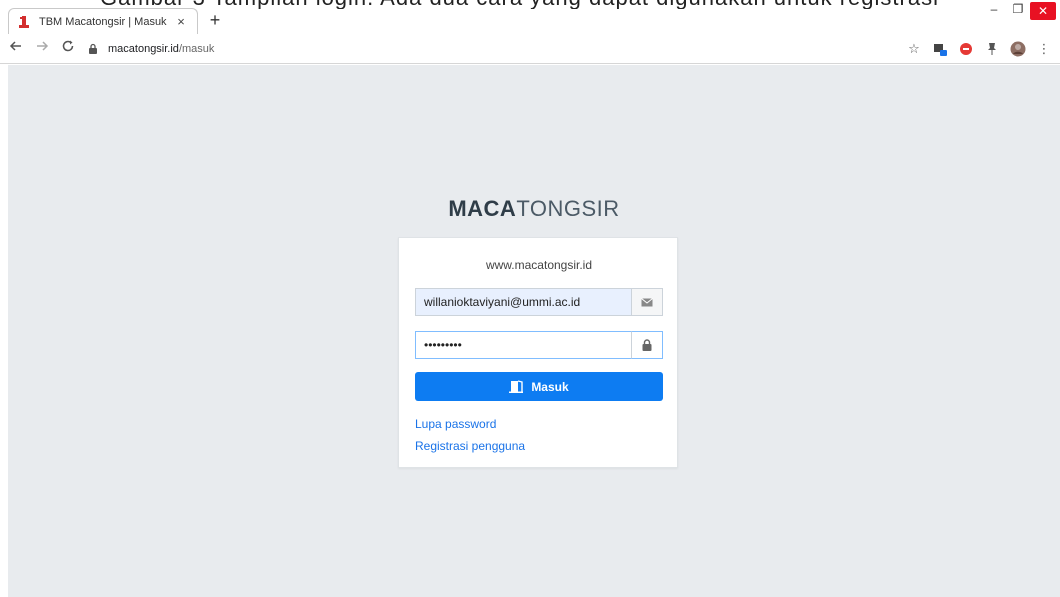  I want to click on new-tab-button: +, so click(215, 20).